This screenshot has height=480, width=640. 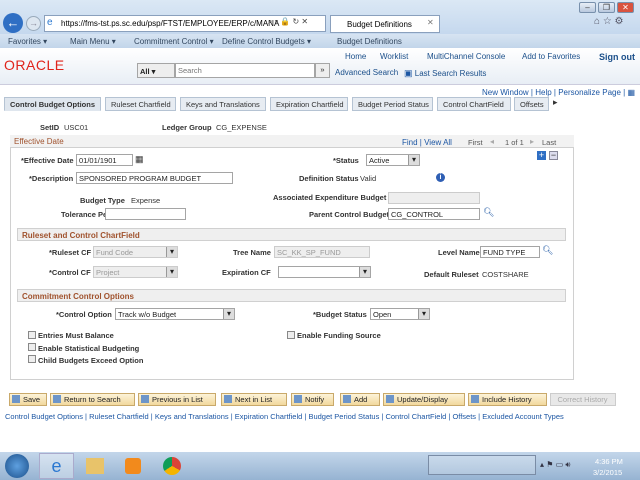 What do you see at coordinates (177, 399) in the screenshot?
I see `previous-in-list-button: Previous in List` at bounding box center [177, 399].